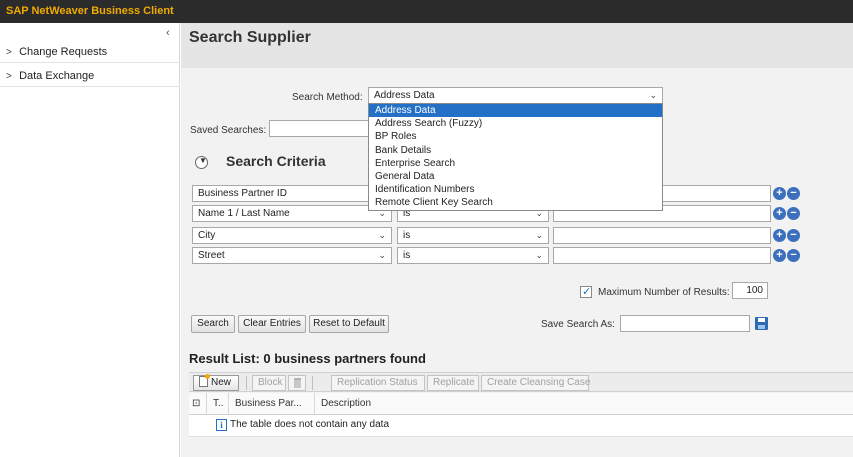 The height and width of the screenshot is (457, 853). What do you see at coordinates (297, 383) in the screenshot?
I see `trash-icon` at bounding box center [297, 383].